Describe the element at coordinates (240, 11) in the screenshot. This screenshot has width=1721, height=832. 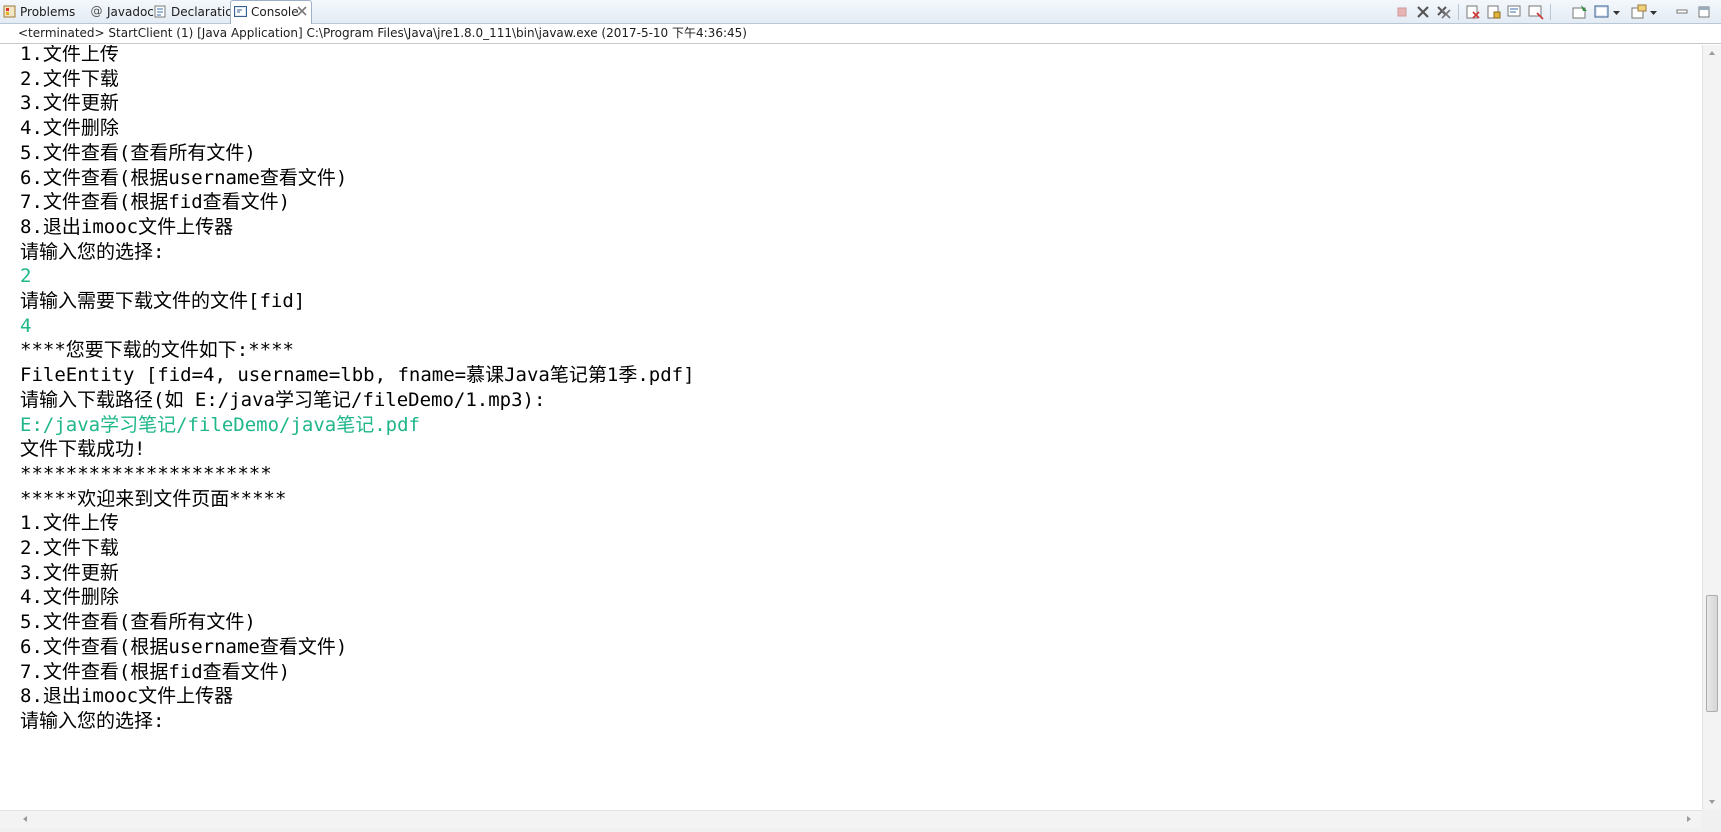
I see `console-icon` at that location.